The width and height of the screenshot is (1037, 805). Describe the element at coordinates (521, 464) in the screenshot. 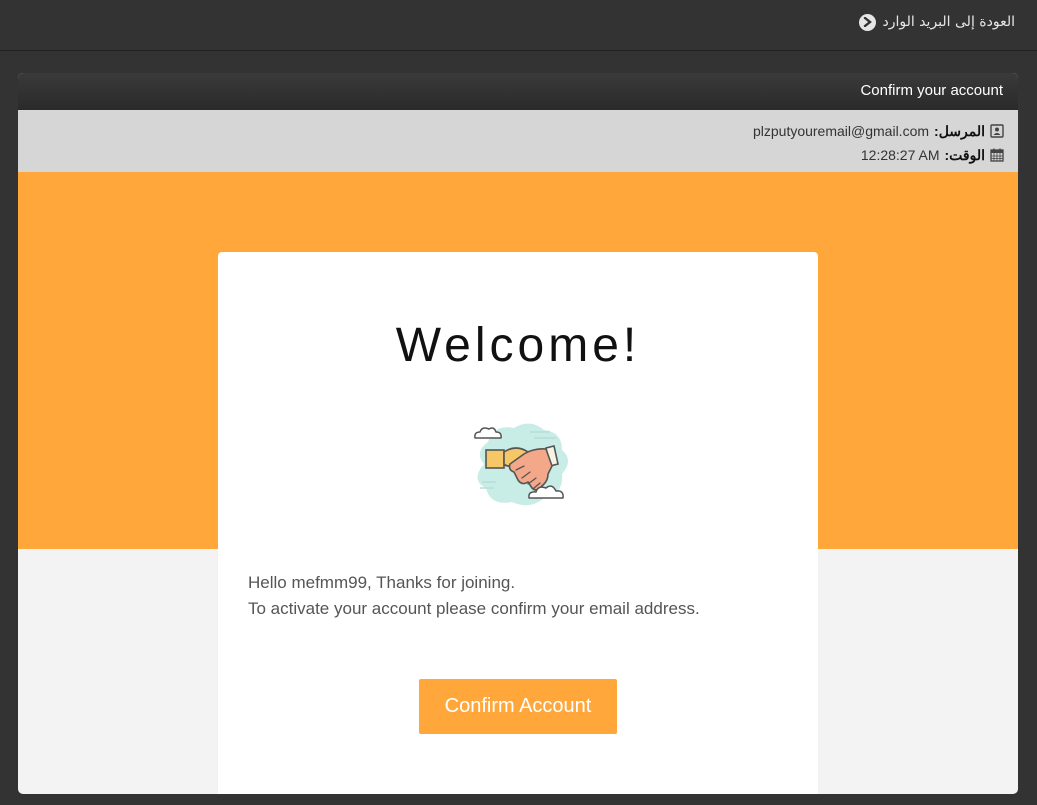

I see `handshake-clouds-illustration` at that location.